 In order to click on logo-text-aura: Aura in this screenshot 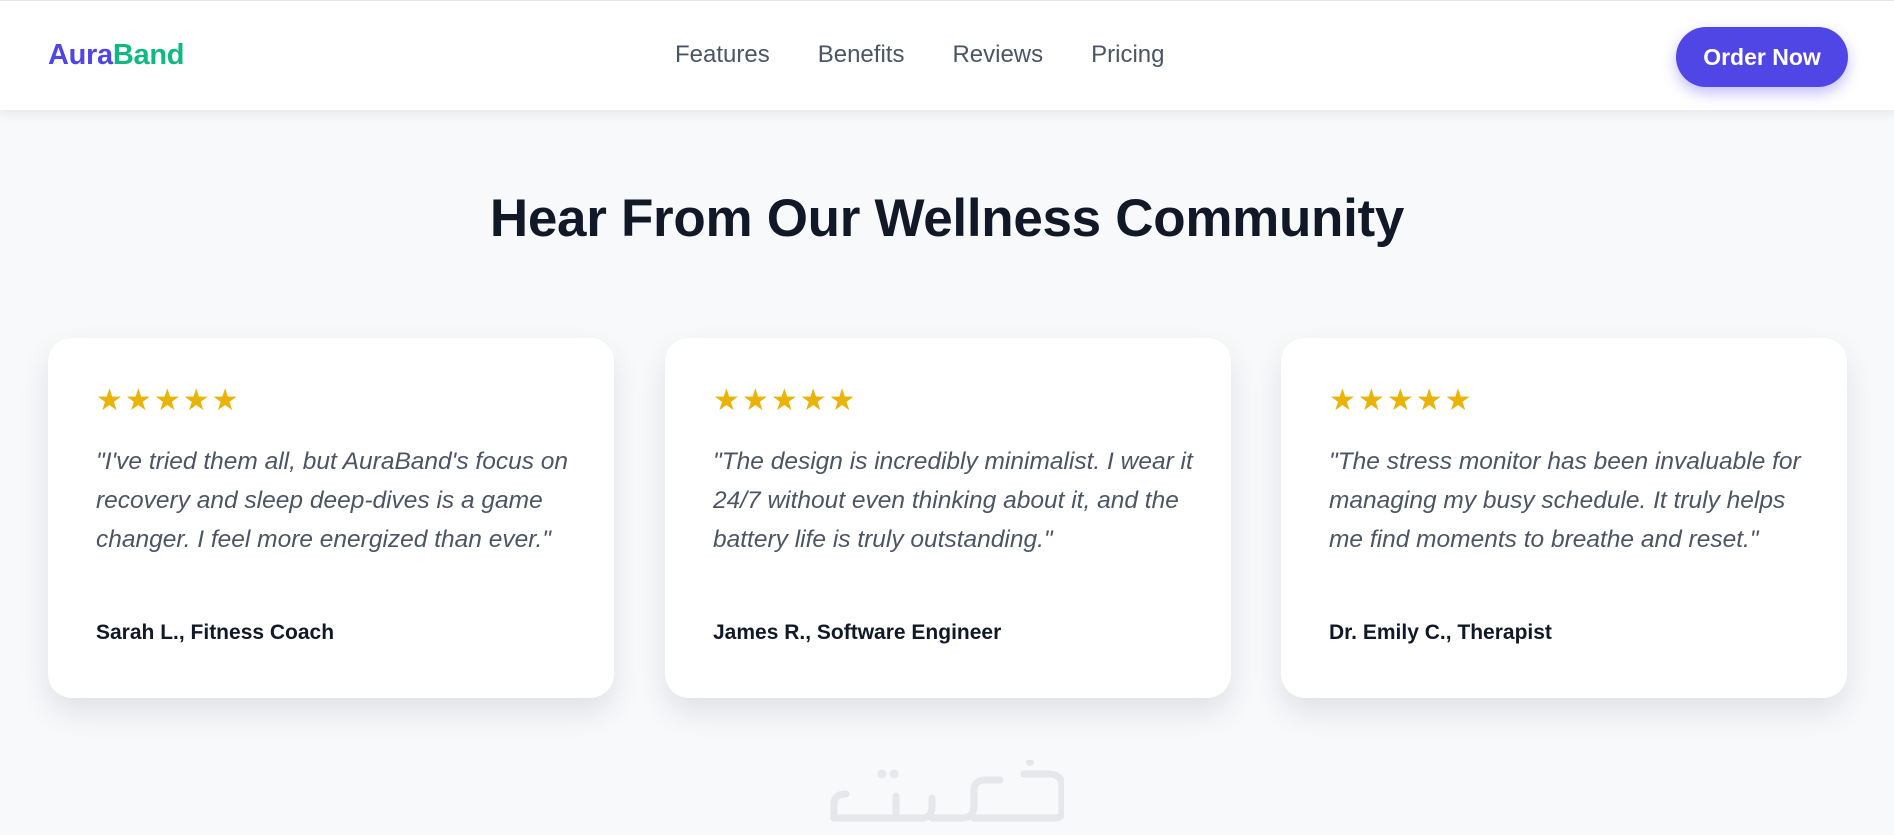, I will do `click(80, 55)`.